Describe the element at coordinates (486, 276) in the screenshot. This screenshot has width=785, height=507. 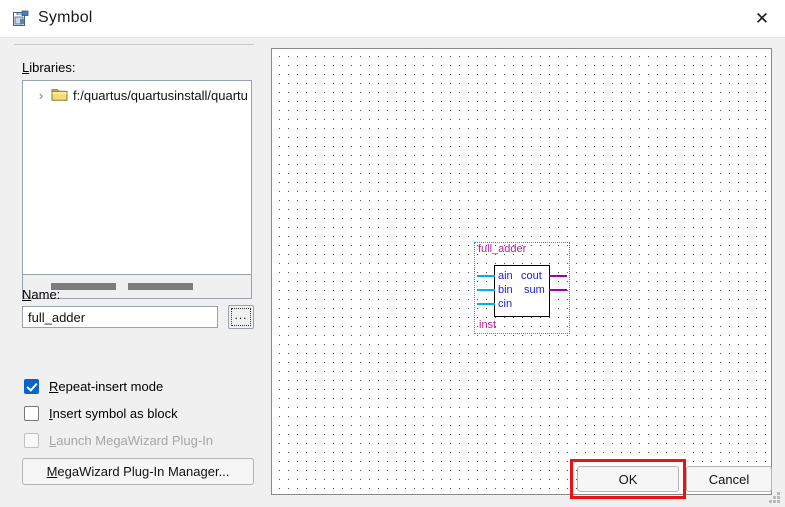
I see `input-pin-line-ain` at that location.